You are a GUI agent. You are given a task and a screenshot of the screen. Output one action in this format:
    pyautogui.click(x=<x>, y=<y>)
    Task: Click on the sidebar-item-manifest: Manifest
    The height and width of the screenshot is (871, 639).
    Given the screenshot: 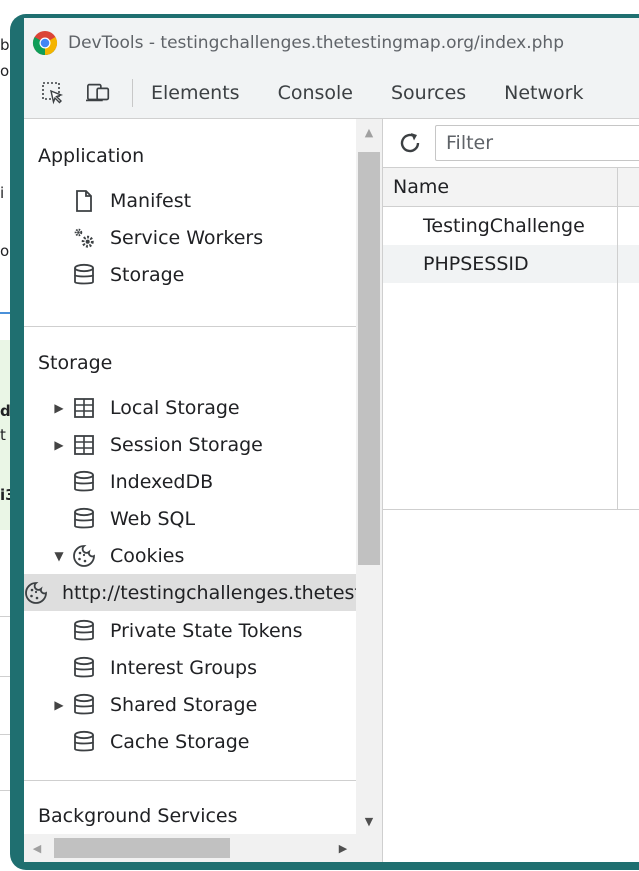 What is the action you would take?
    pyautogui.click(x=194, y=200)
    